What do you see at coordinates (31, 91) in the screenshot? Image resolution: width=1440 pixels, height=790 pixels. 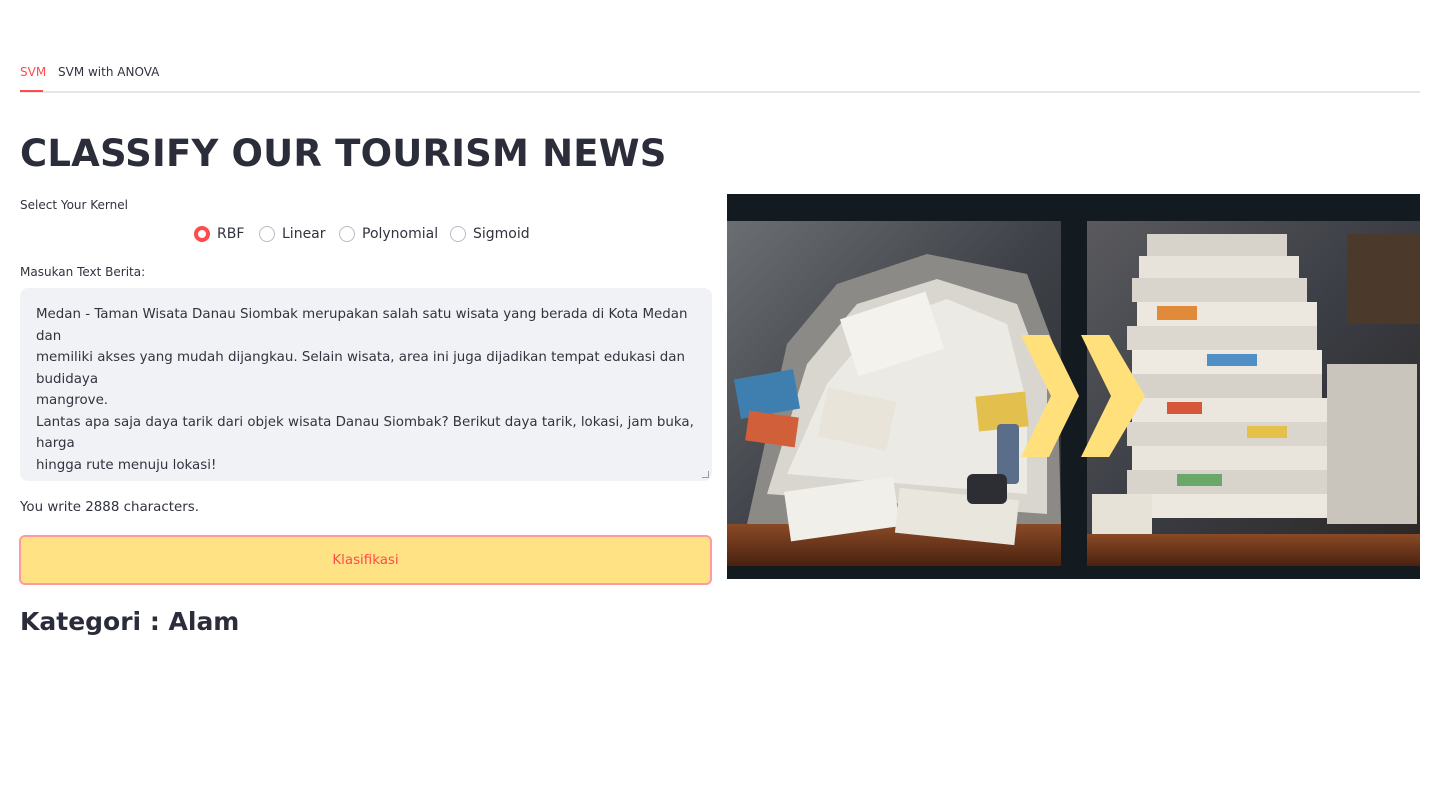 I see `active-tab-indicator` at bounding box center [31, 91].